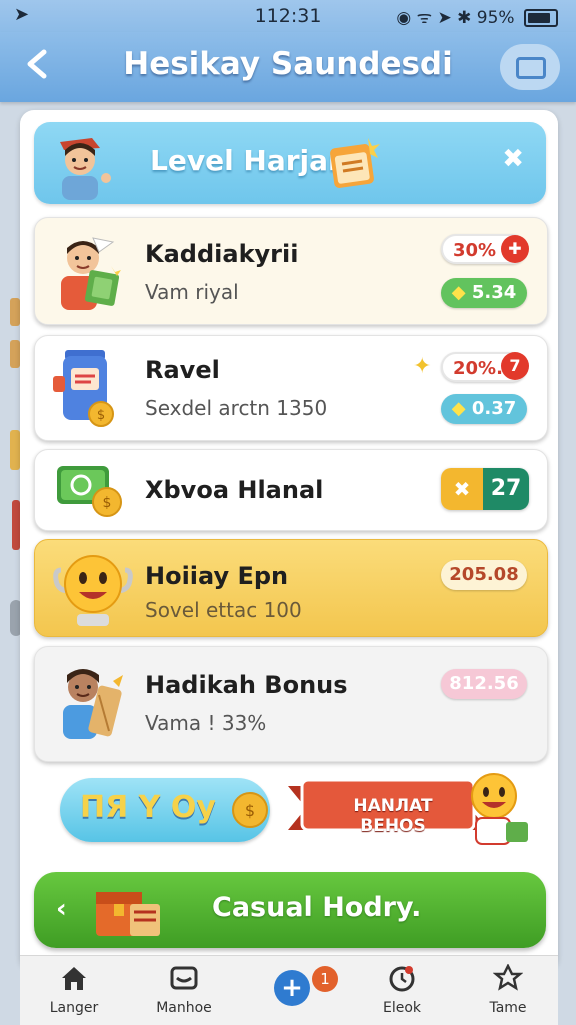 The height and width of the screenshot is (1025, 576). I want to click on battery-percent: 95%, so click(495, 18).